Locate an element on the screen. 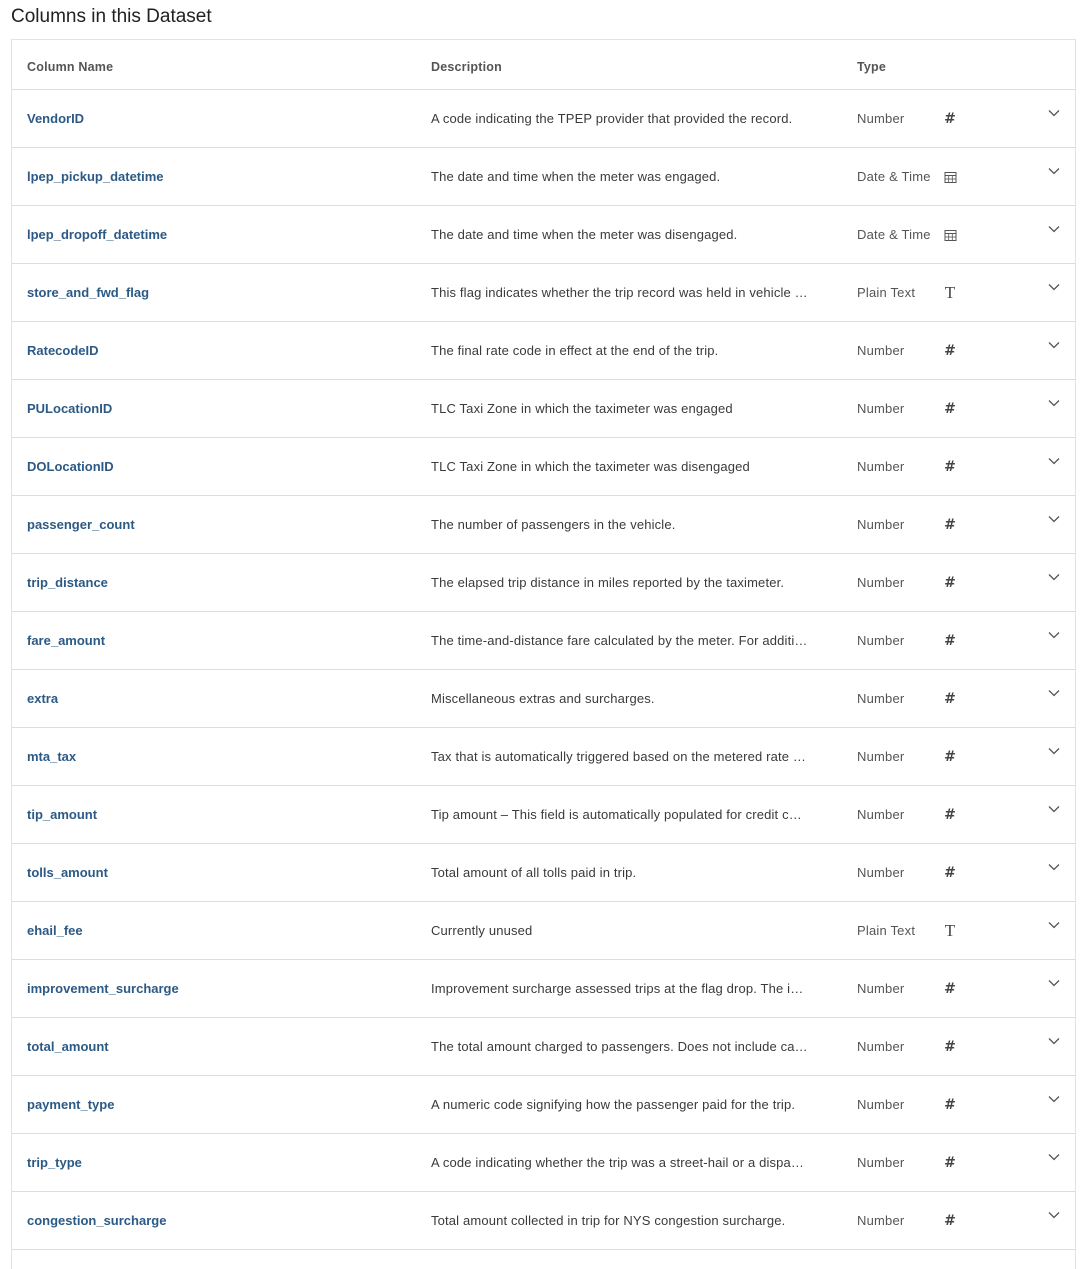 The image size is (1082, 1269). column-name: lpep_pickup_datetime is located at coordinates (222, 177).